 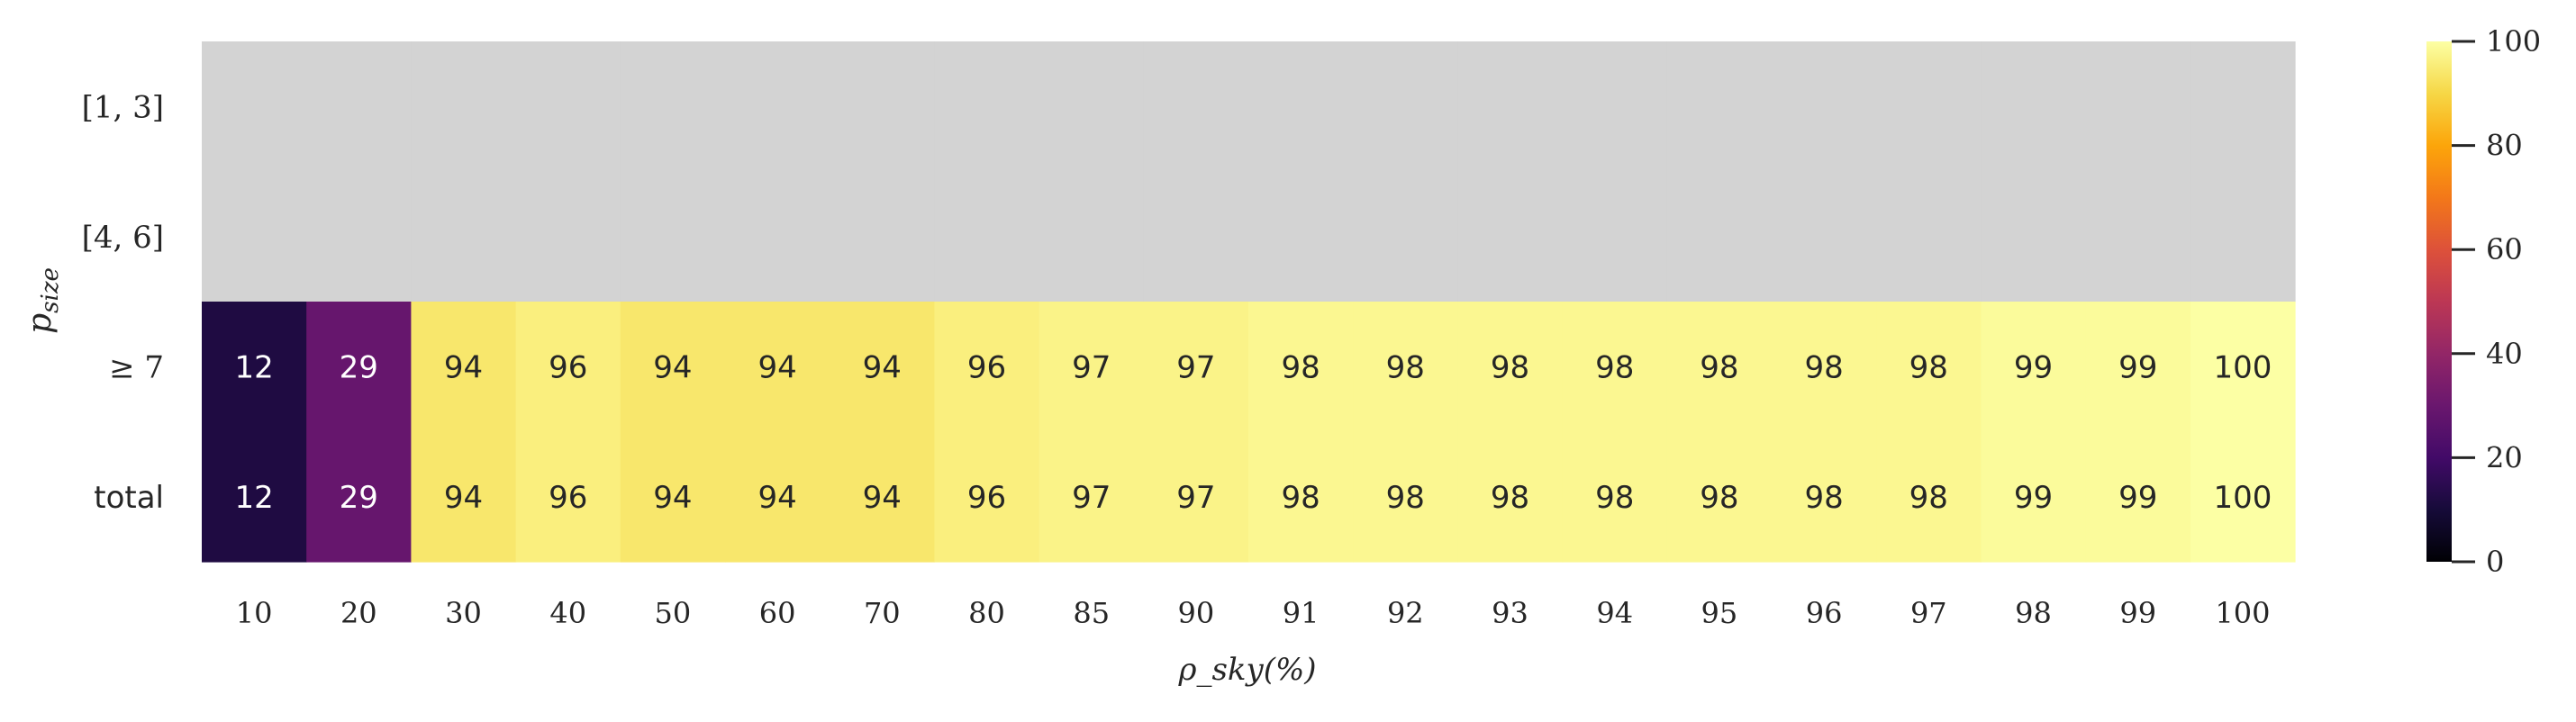 I want to click on x-tick-label: 98, so click(x=2034, y=613).